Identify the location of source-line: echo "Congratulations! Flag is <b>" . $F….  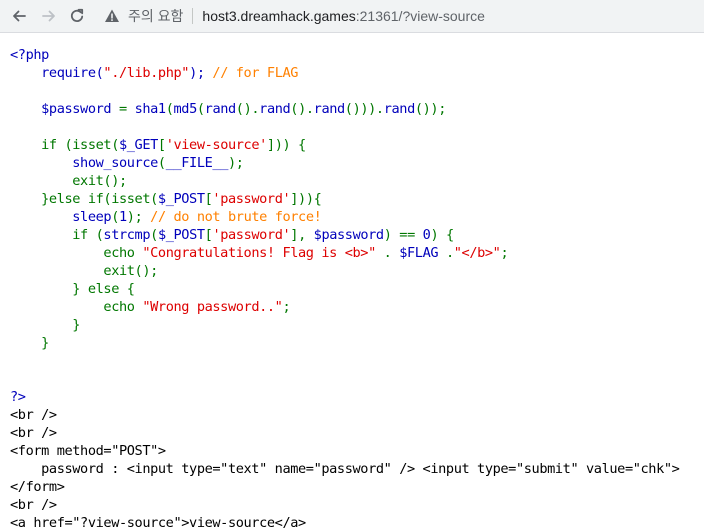
(357, 253).